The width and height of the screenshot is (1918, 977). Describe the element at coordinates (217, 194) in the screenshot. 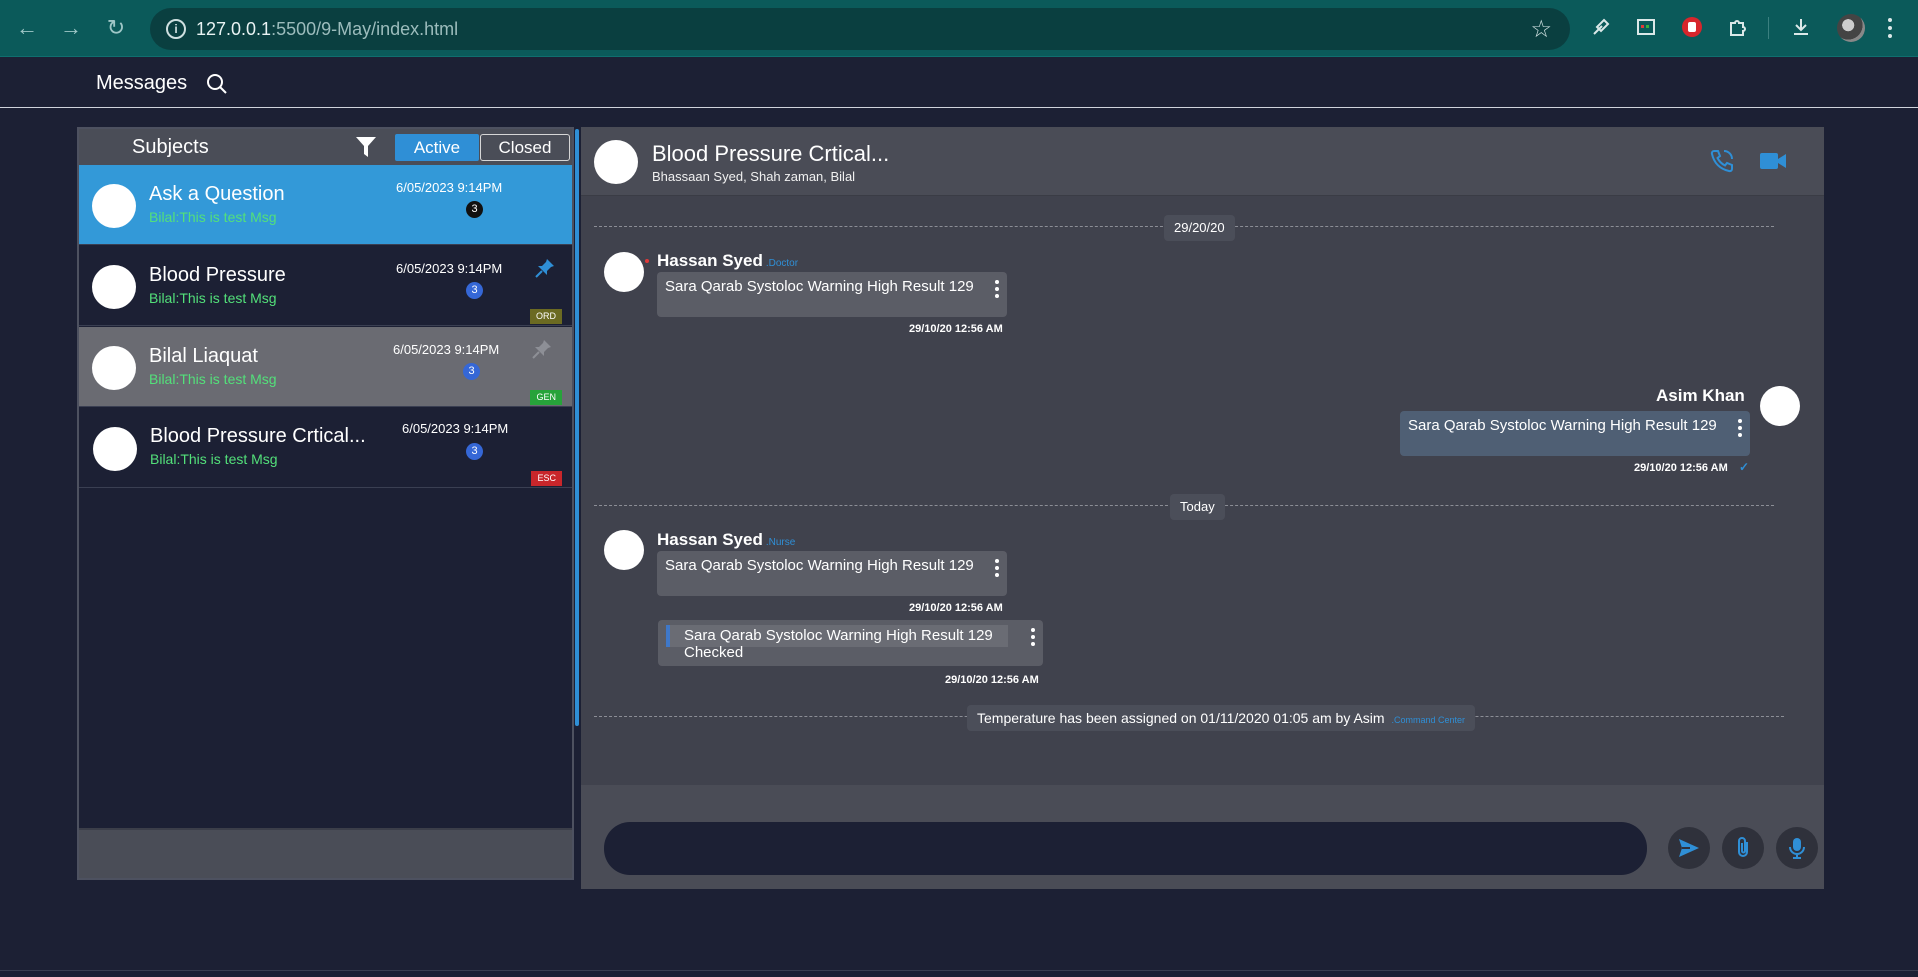

I see `subject-name: Ask a Question` at that location.